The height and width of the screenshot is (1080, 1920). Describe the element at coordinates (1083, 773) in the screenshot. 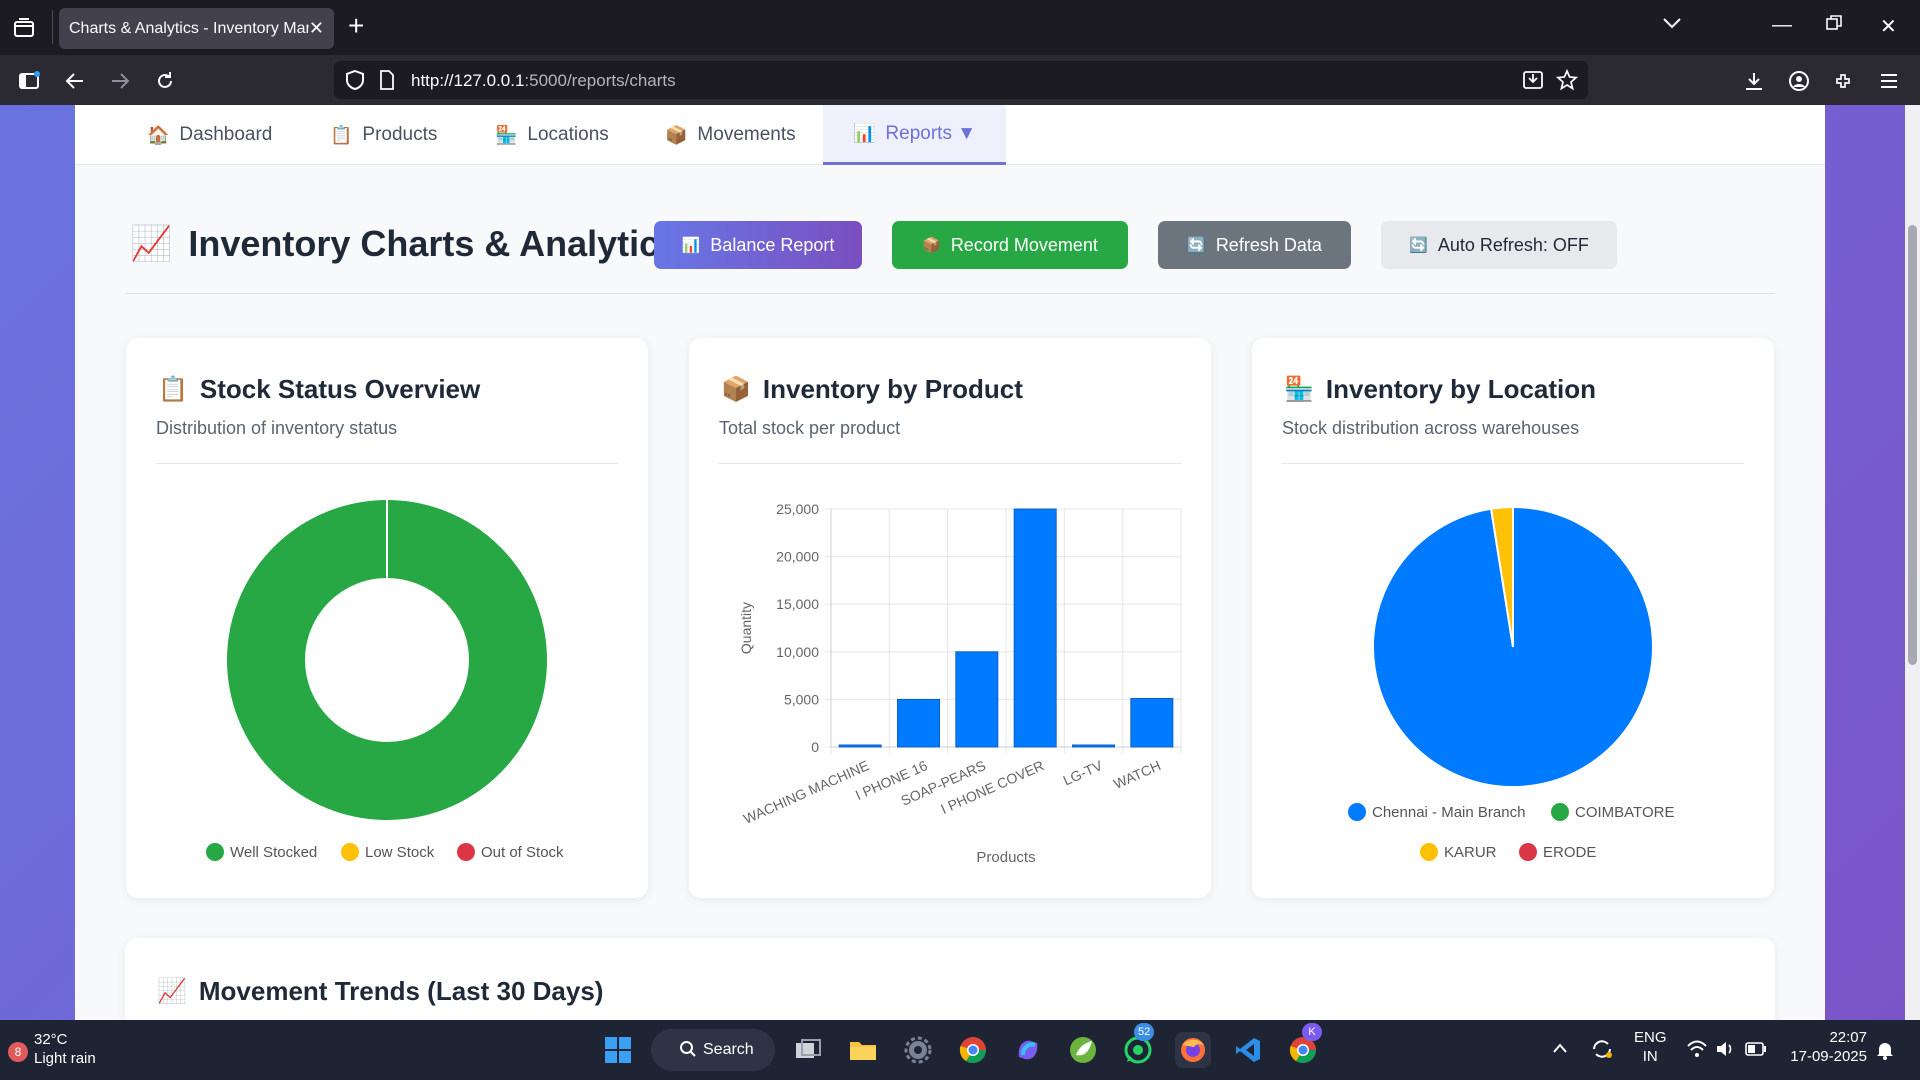

I see `x-tick-label: LG-TV` at that location.